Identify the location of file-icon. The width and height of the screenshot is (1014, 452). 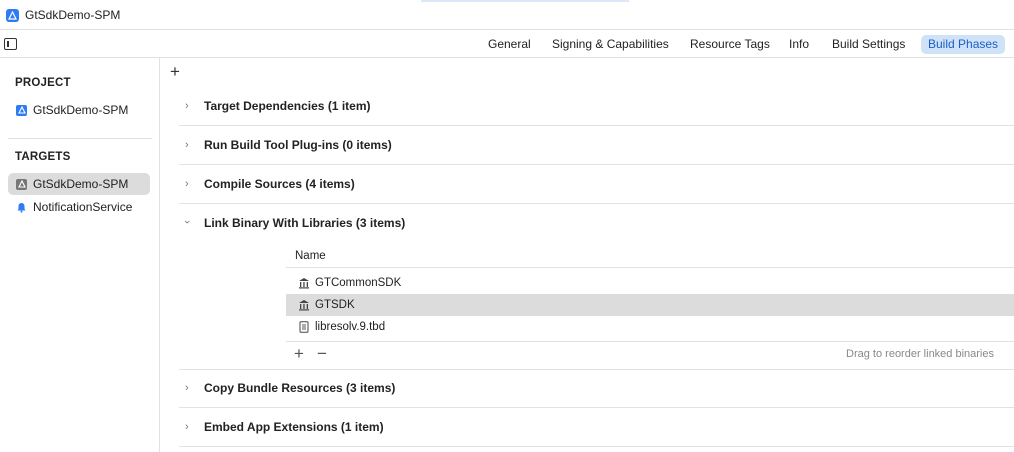
(304, 327).